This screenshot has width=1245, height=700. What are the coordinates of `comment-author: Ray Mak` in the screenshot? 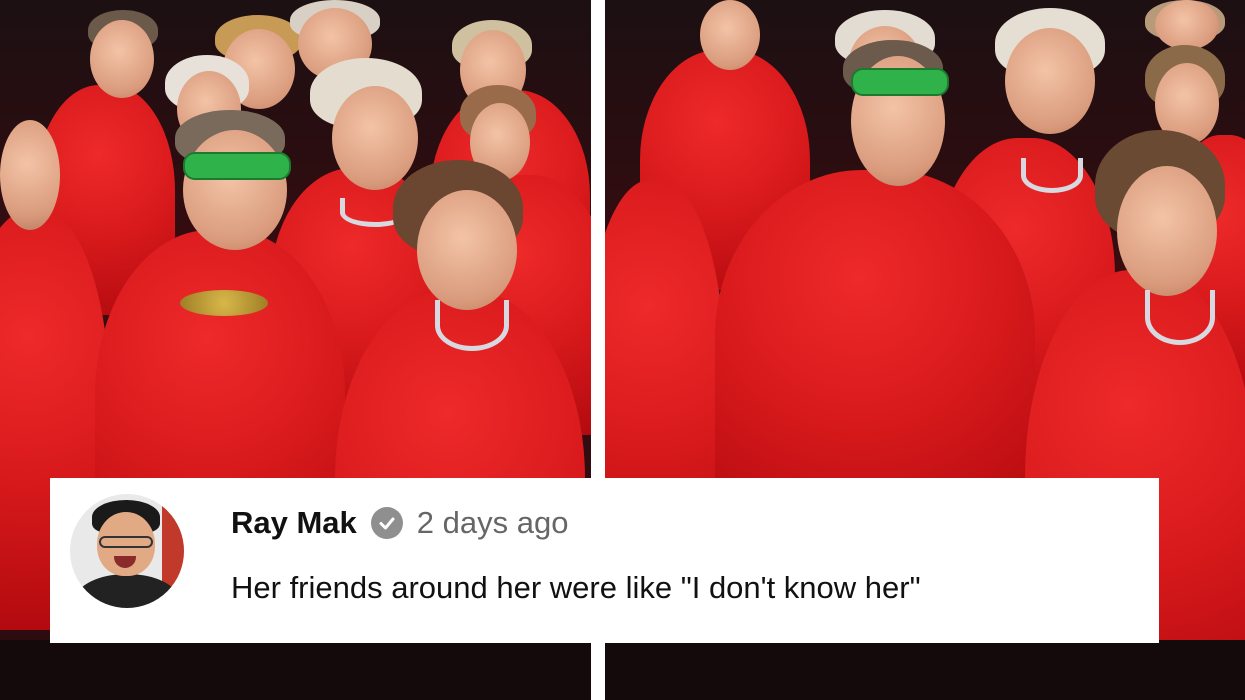 It's located at (294, 523).